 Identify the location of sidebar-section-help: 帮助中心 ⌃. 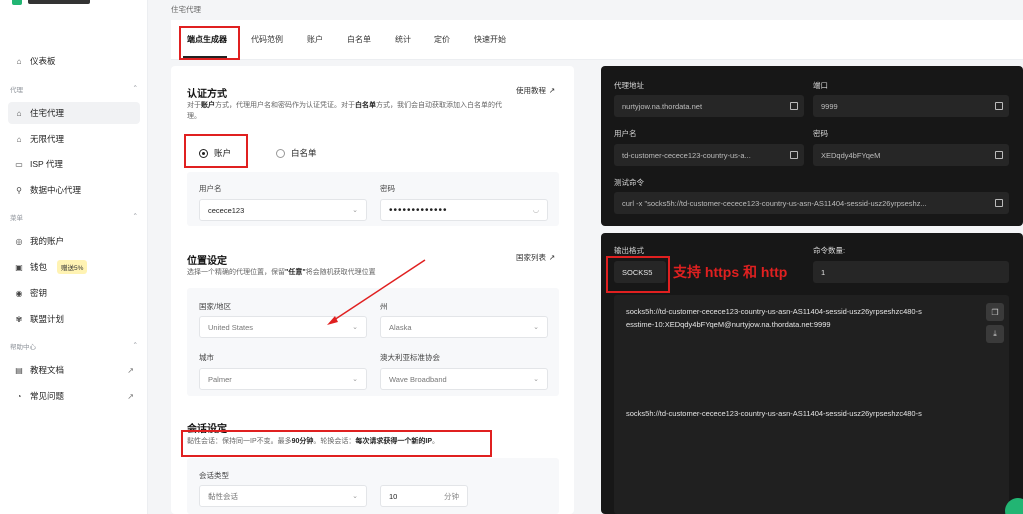
(74, 346).